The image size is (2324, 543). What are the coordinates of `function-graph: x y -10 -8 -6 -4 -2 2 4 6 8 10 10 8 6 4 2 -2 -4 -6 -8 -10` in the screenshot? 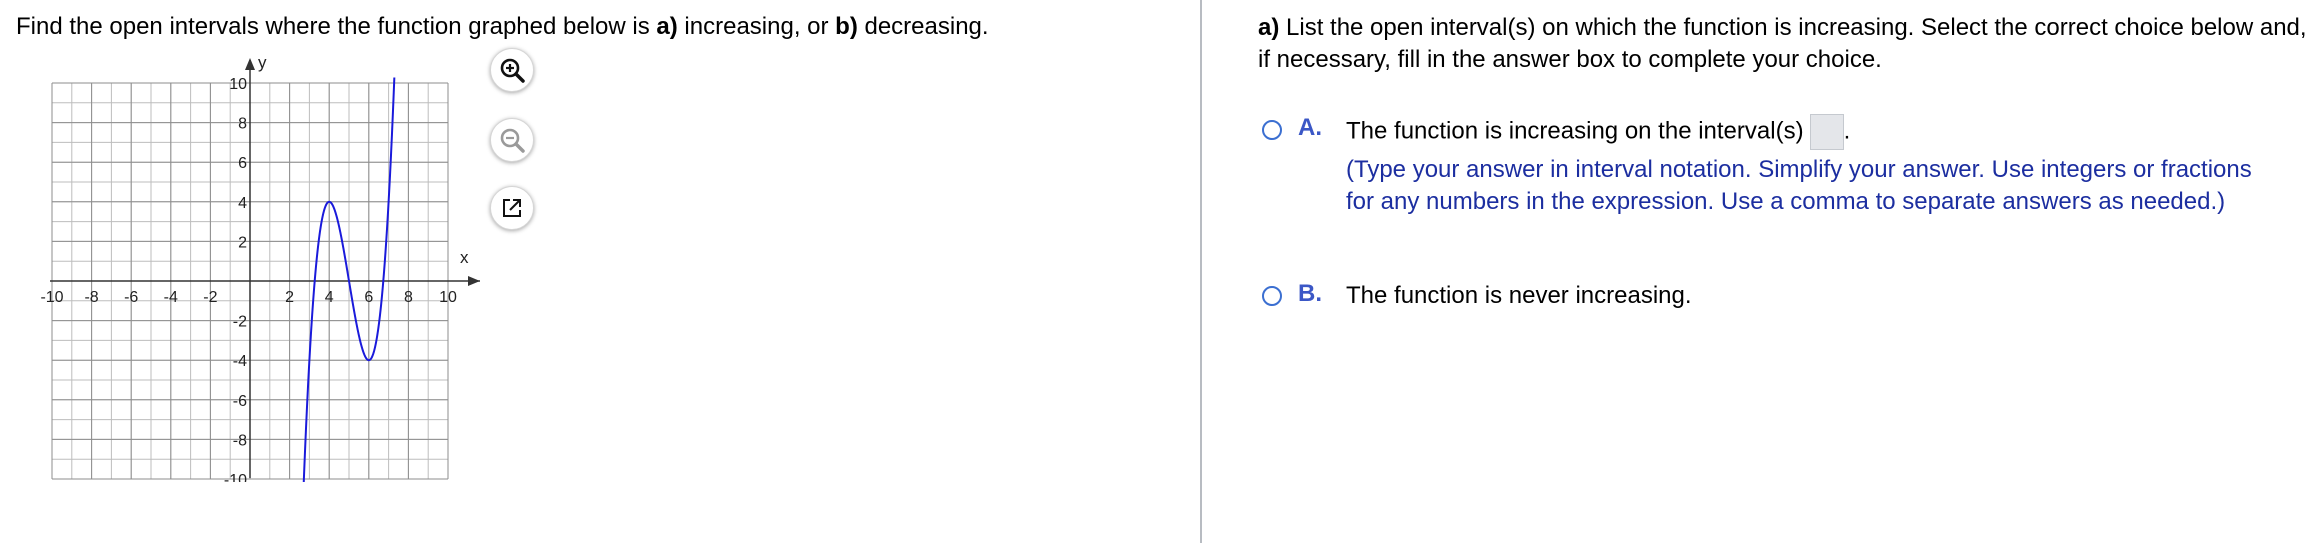 It's located at (260, 267).